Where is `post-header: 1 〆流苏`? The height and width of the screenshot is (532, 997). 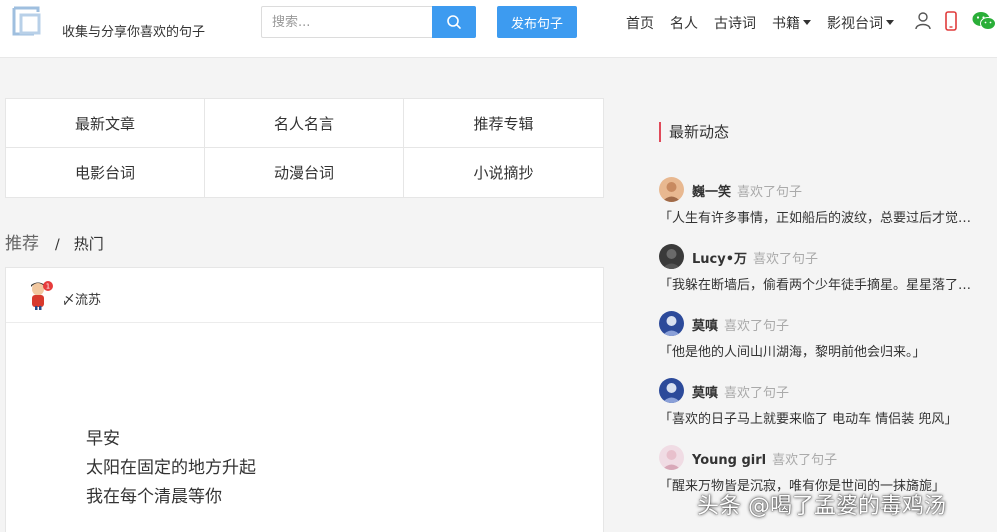 post-header: 1 〆流苏 is located at coordinates (304, 295).